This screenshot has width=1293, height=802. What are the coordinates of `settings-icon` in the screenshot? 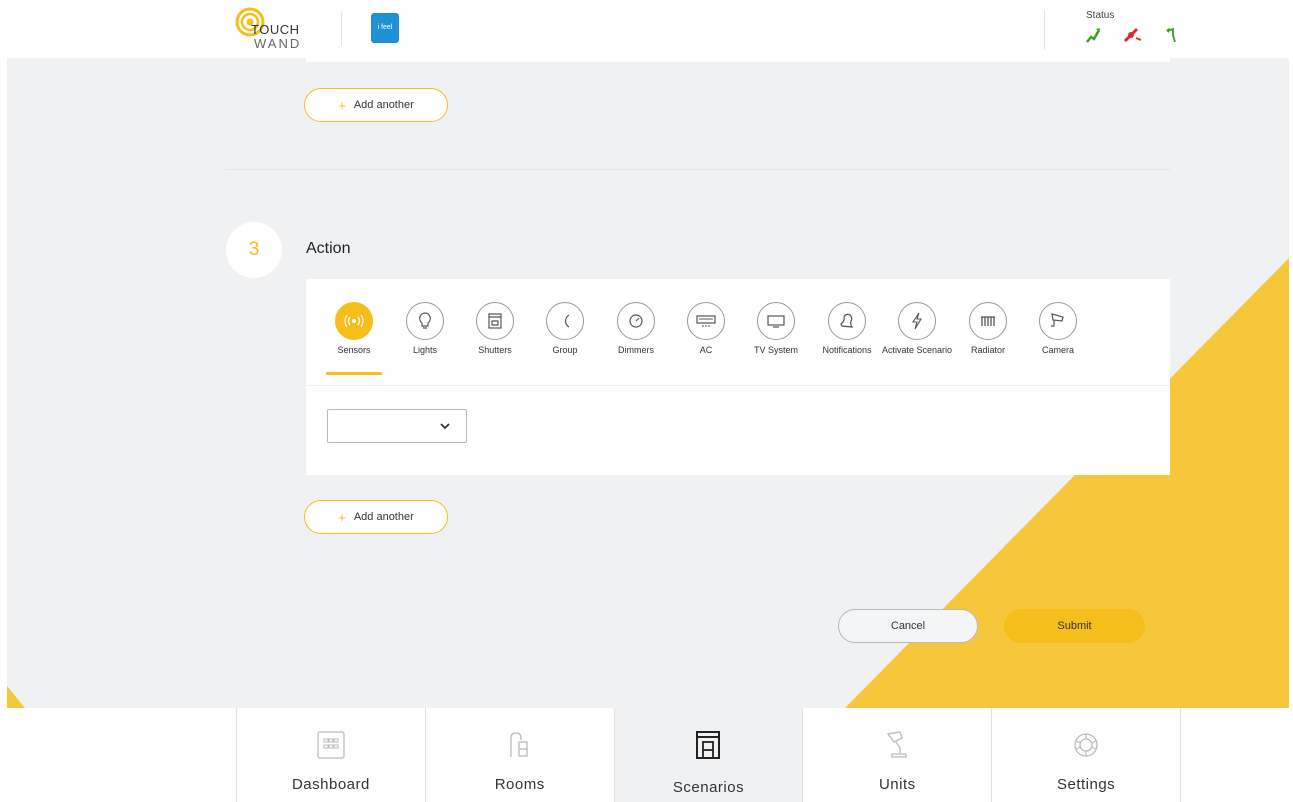 It's located at (1086, 745).